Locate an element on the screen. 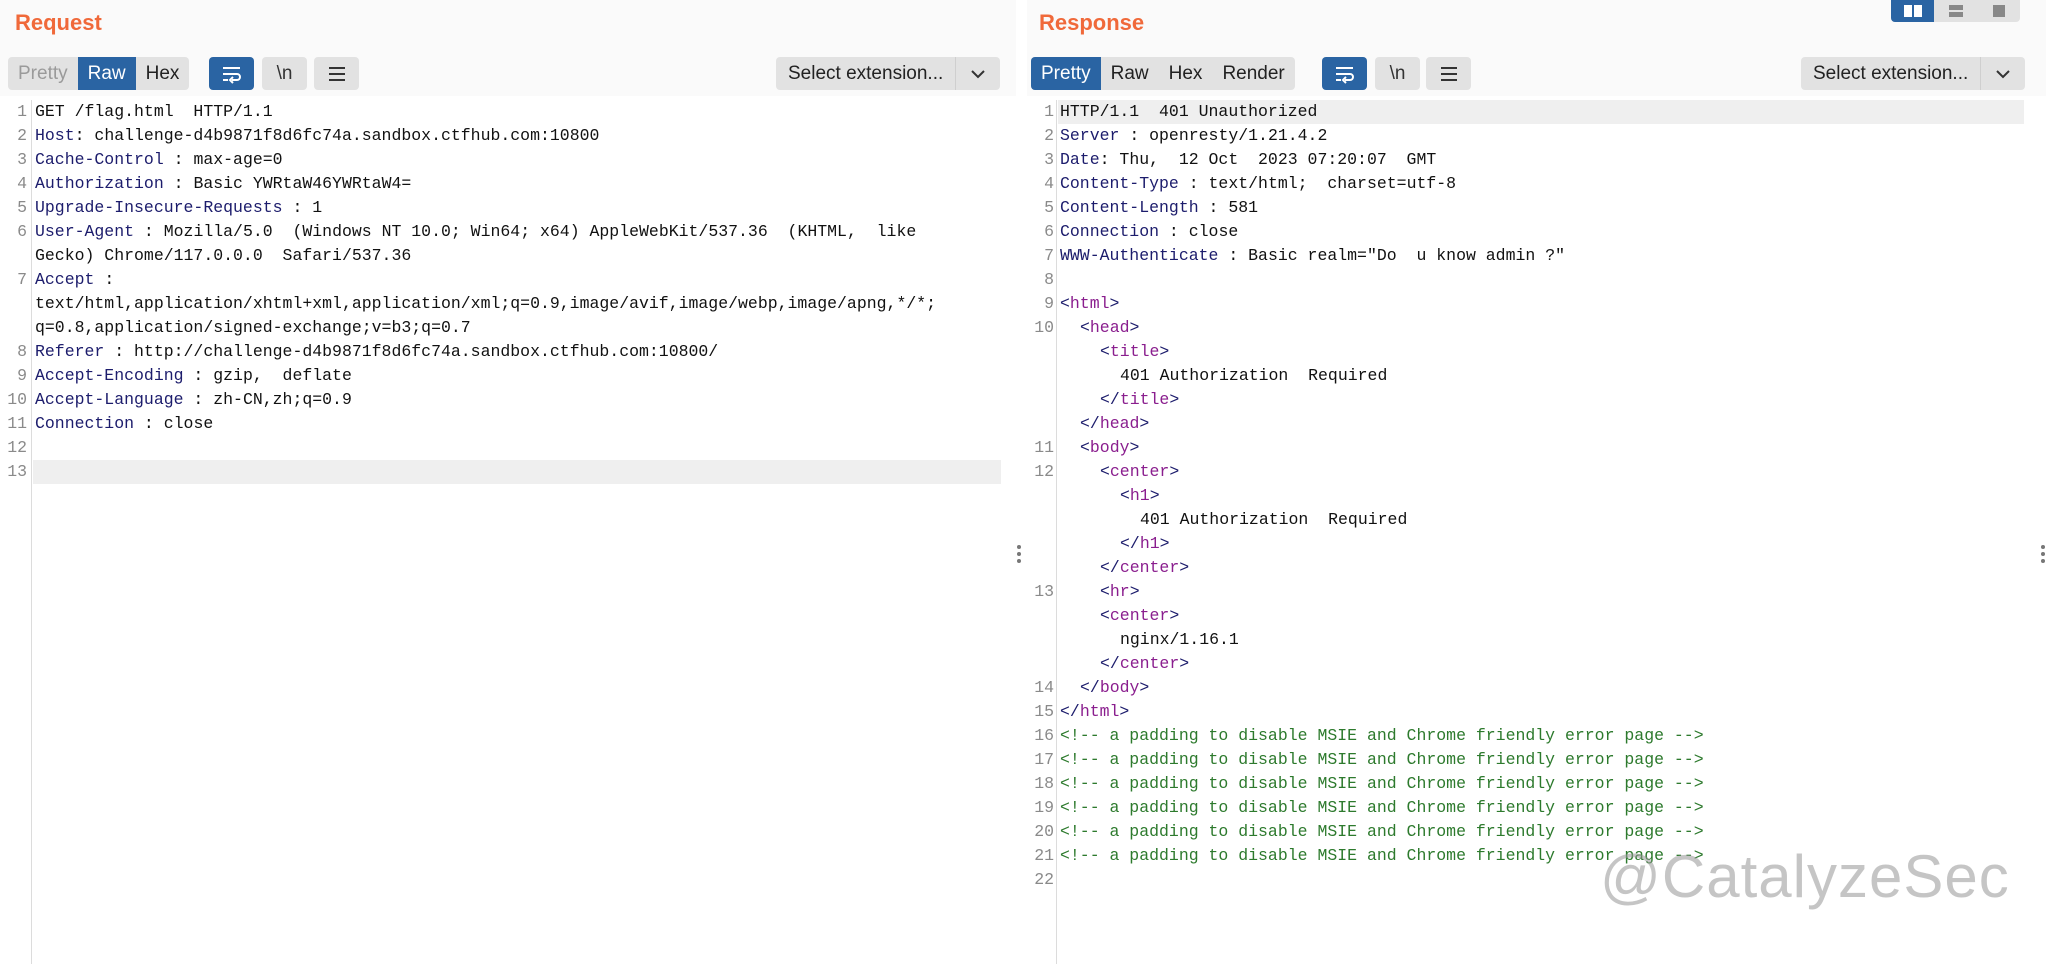 This screenshot has width=2046, height=964. header-name: Host is located at coordinates (55, 135).